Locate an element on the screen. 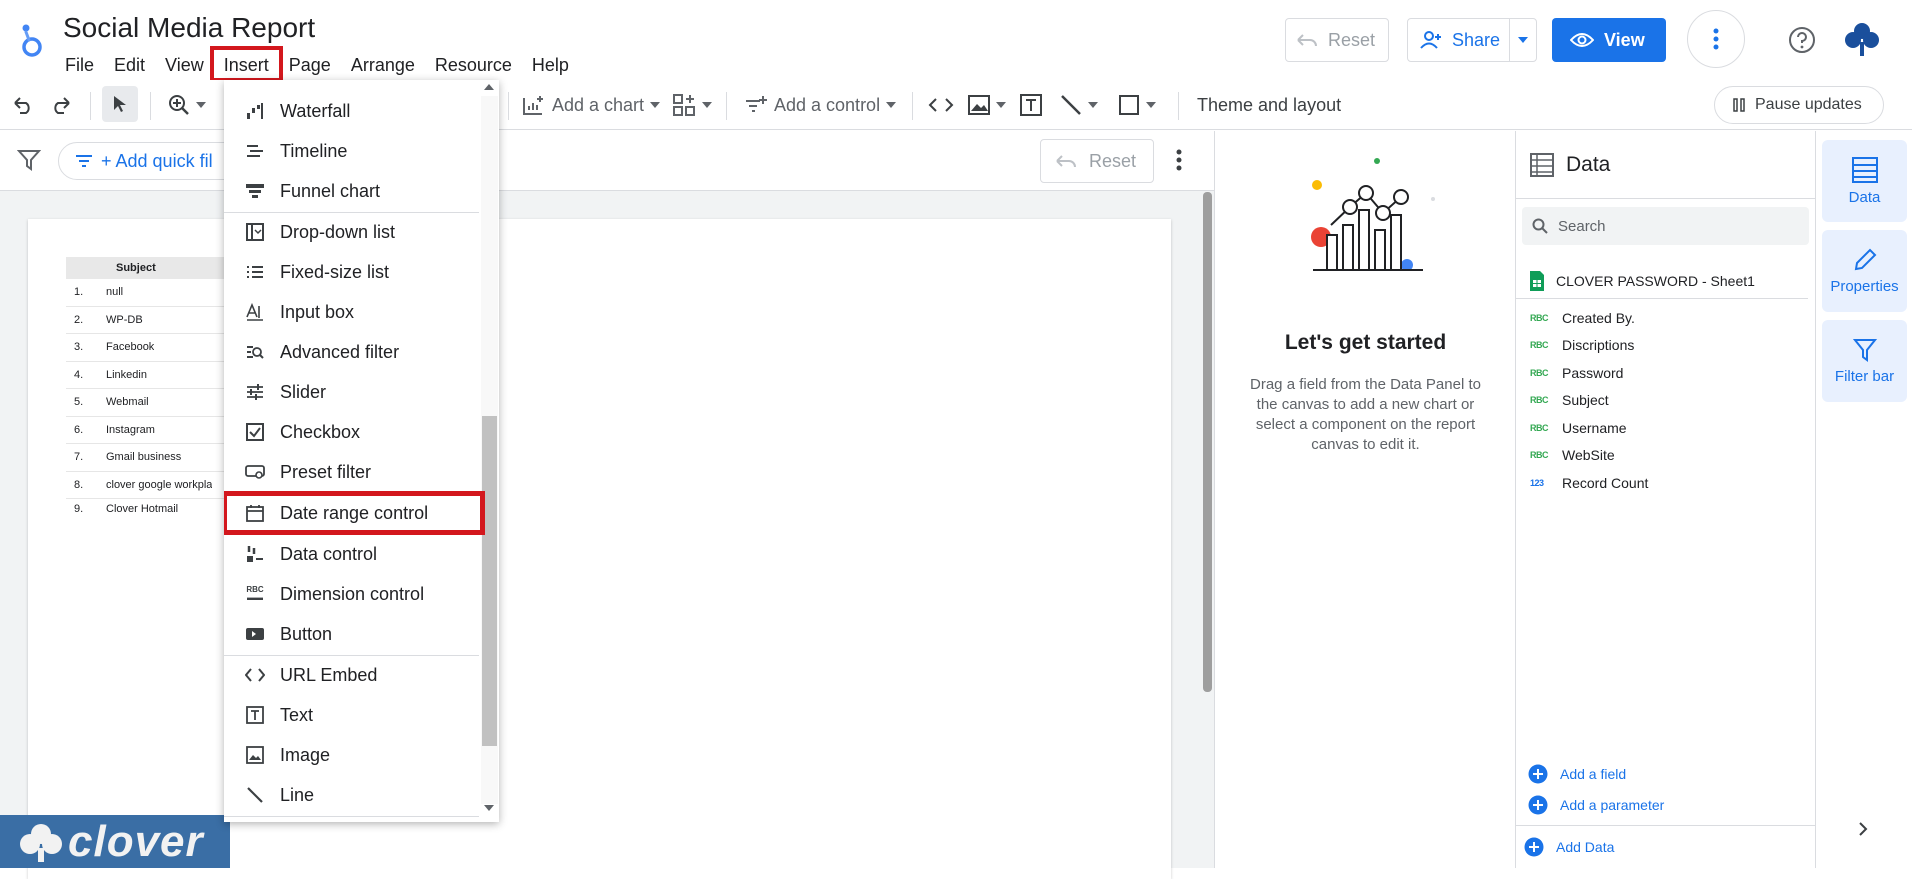 The height and width of the screenshot is (879, 1912). field-item: RBC Created By. is located at coordinates (1582, 317).